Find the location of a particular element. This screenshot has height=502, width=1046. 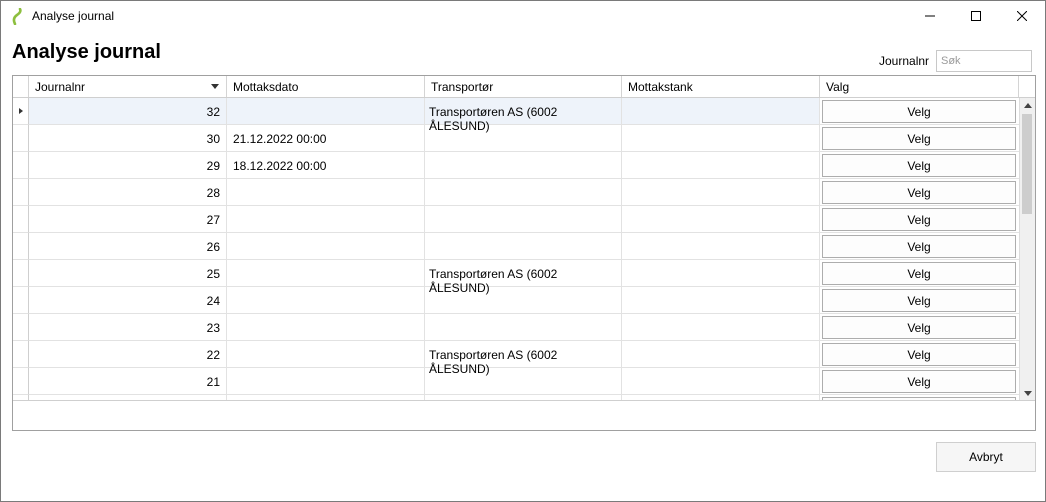

scroll-up-button is located at coordinates (1027, 105).